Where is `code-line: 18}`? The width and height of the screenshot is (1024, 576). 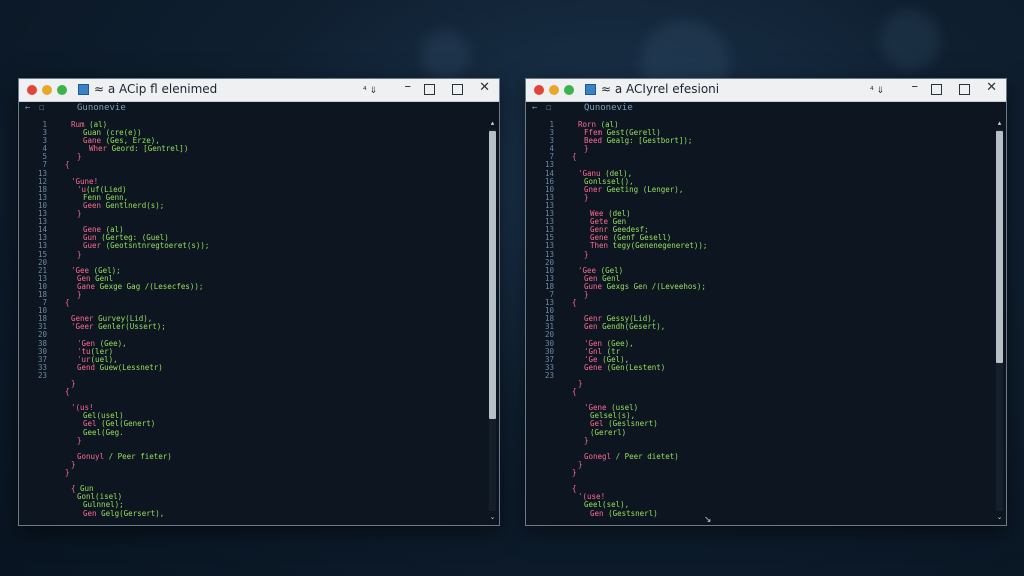 code-line: 18} is located at coordinates (257, 294).